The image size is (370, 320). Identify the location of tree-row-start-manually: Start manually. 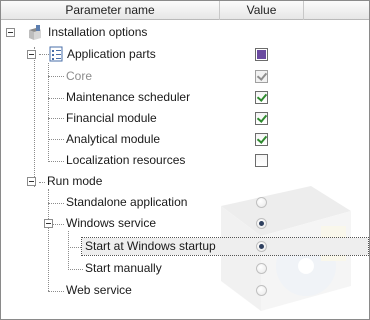
(185, 268).